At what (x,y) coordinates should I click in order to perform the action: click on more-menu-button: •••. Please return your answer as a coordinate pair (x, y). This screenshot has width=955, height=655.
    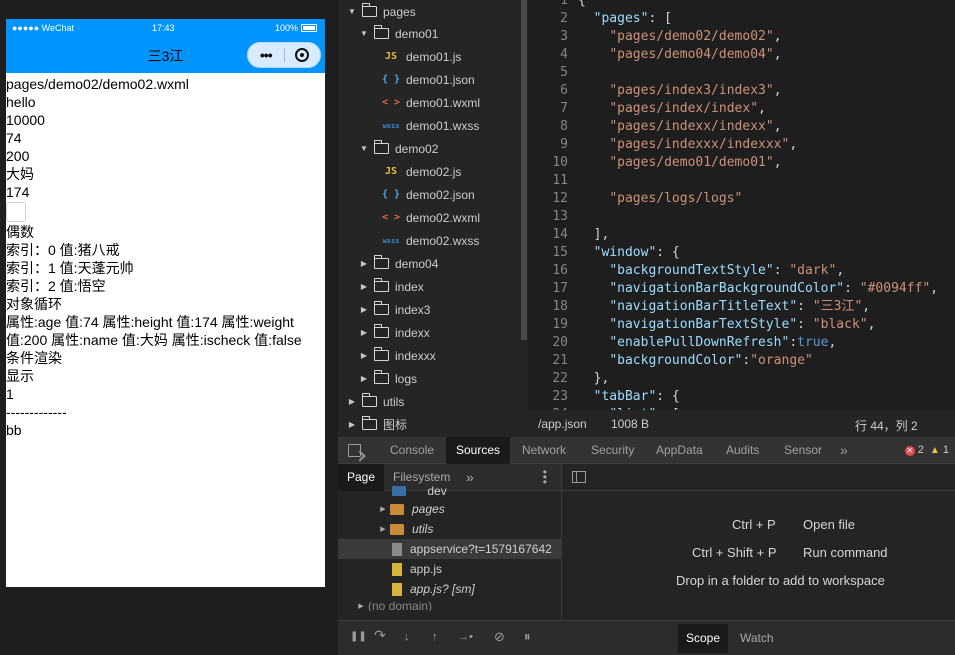
    Looking at the image, I should click on (266, 55).